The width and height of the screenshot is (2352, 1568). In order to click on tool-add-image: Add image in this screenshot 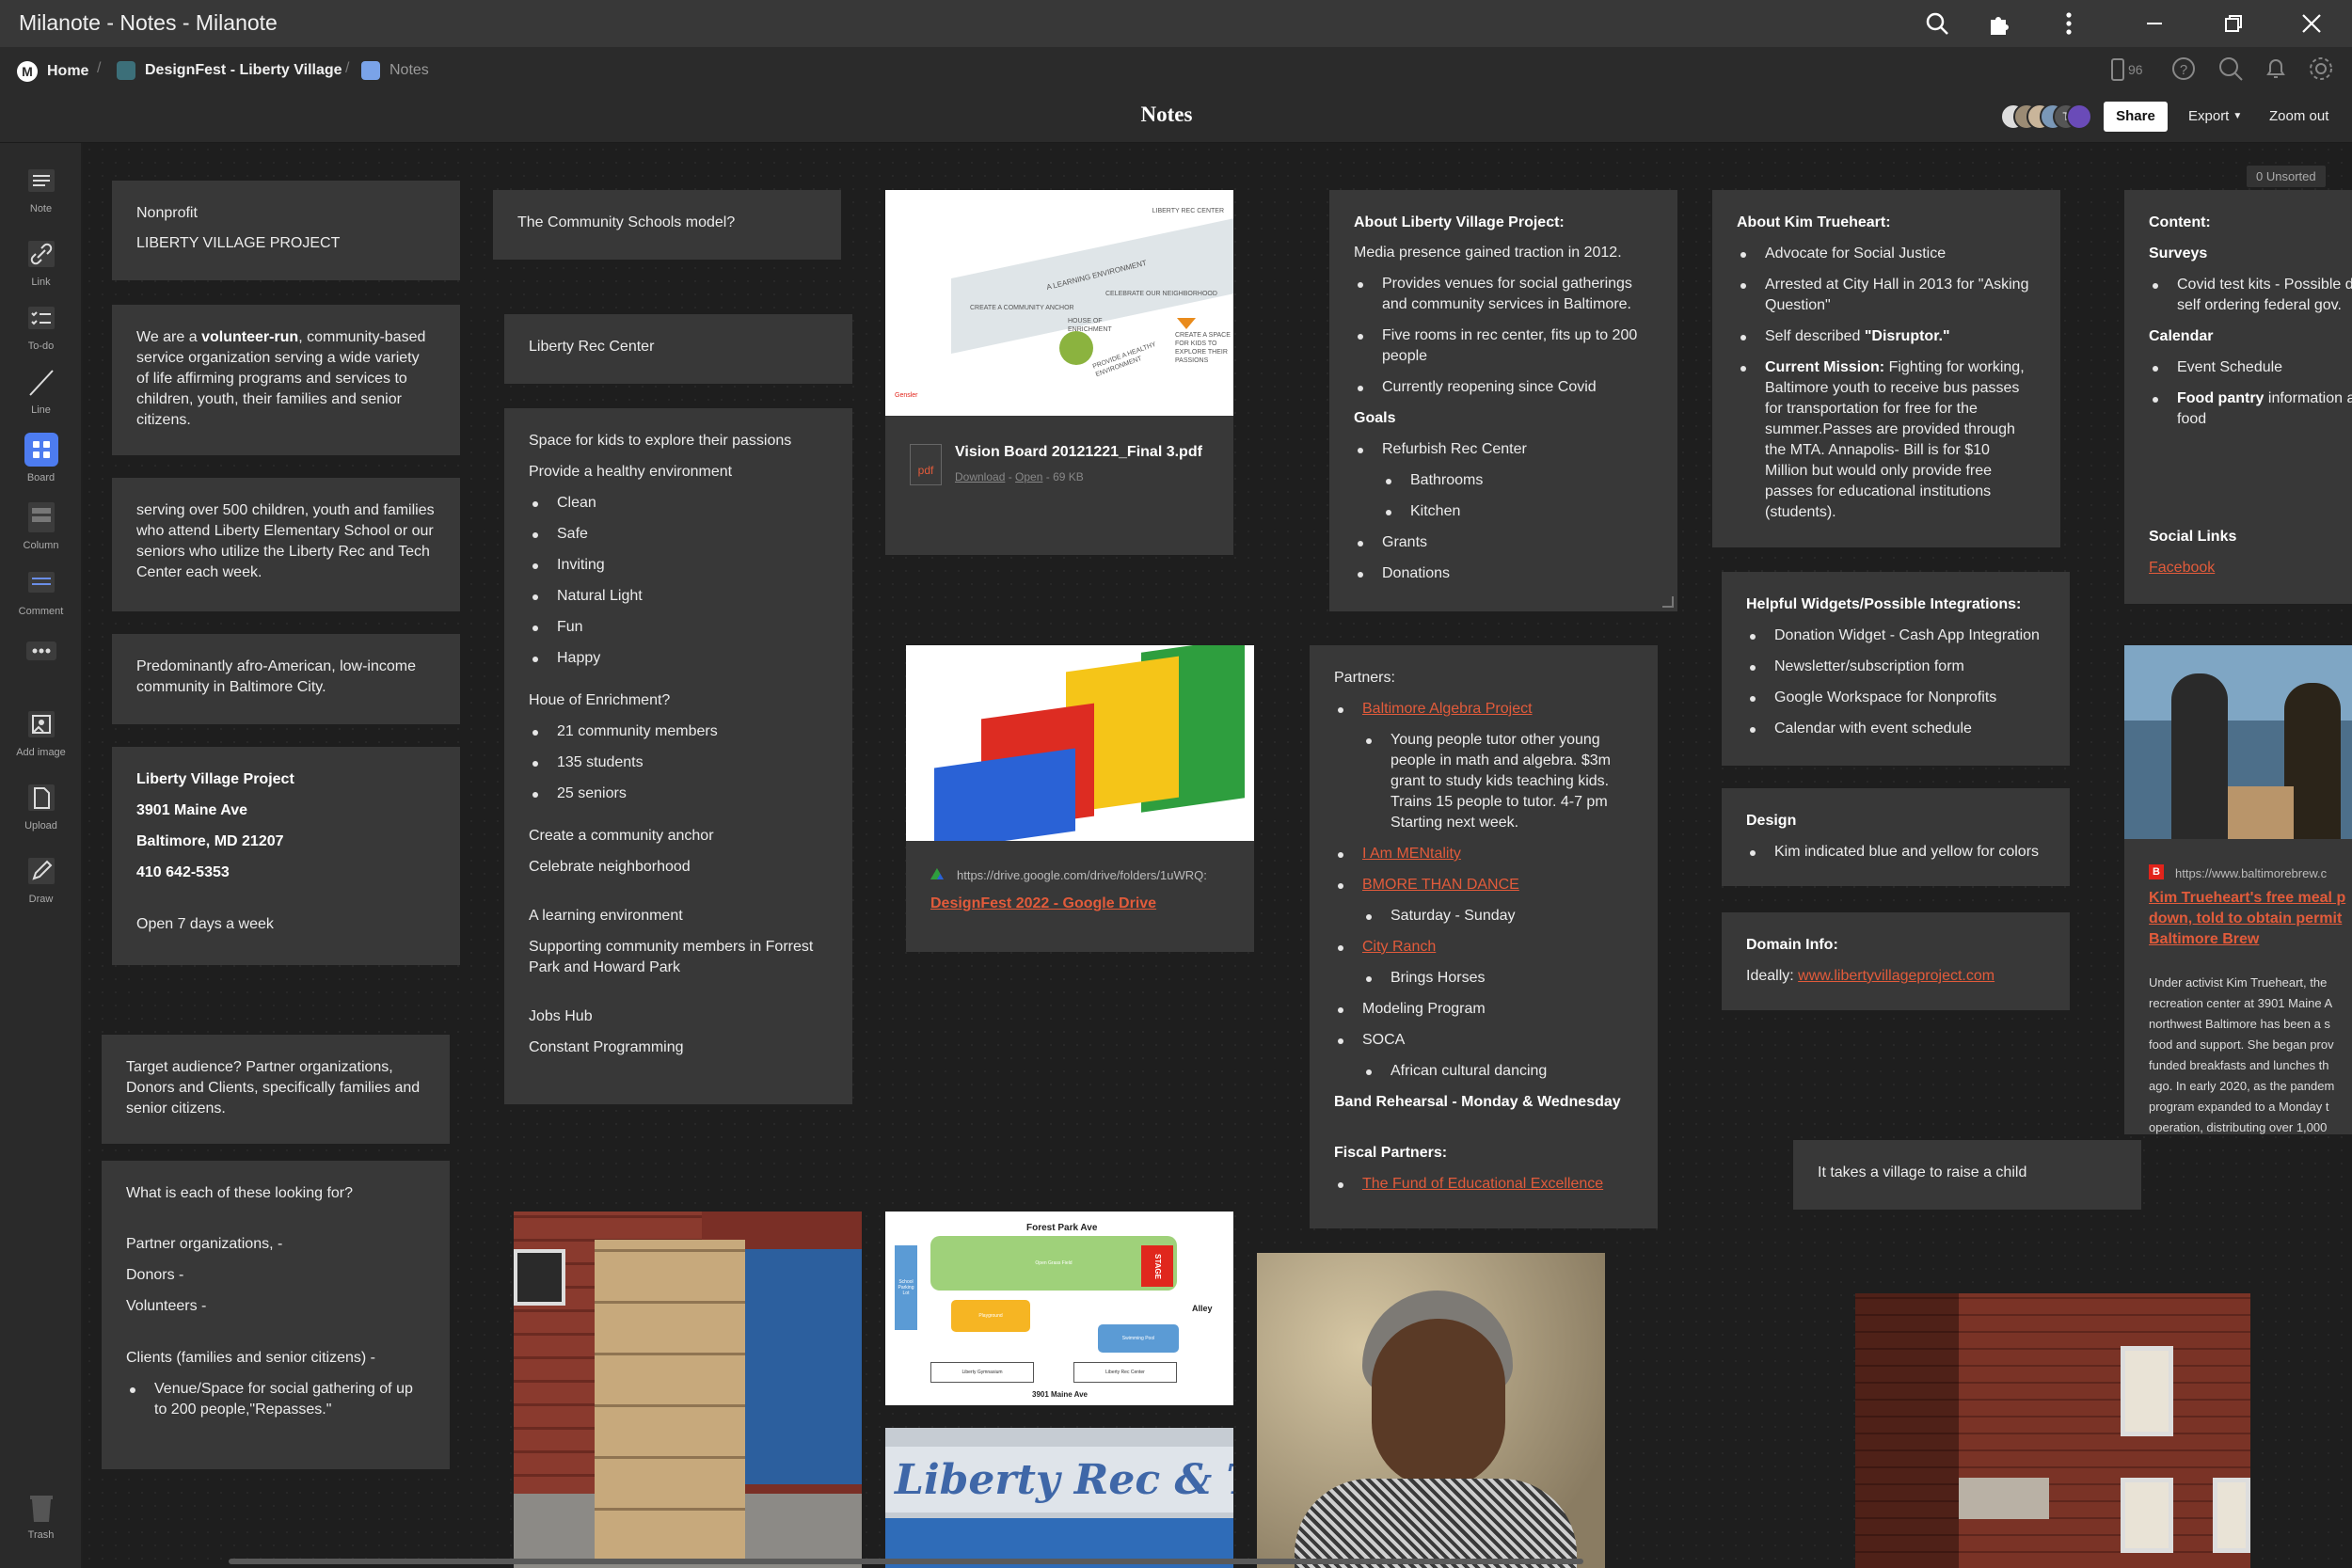, I will do `click(41, 731)`.